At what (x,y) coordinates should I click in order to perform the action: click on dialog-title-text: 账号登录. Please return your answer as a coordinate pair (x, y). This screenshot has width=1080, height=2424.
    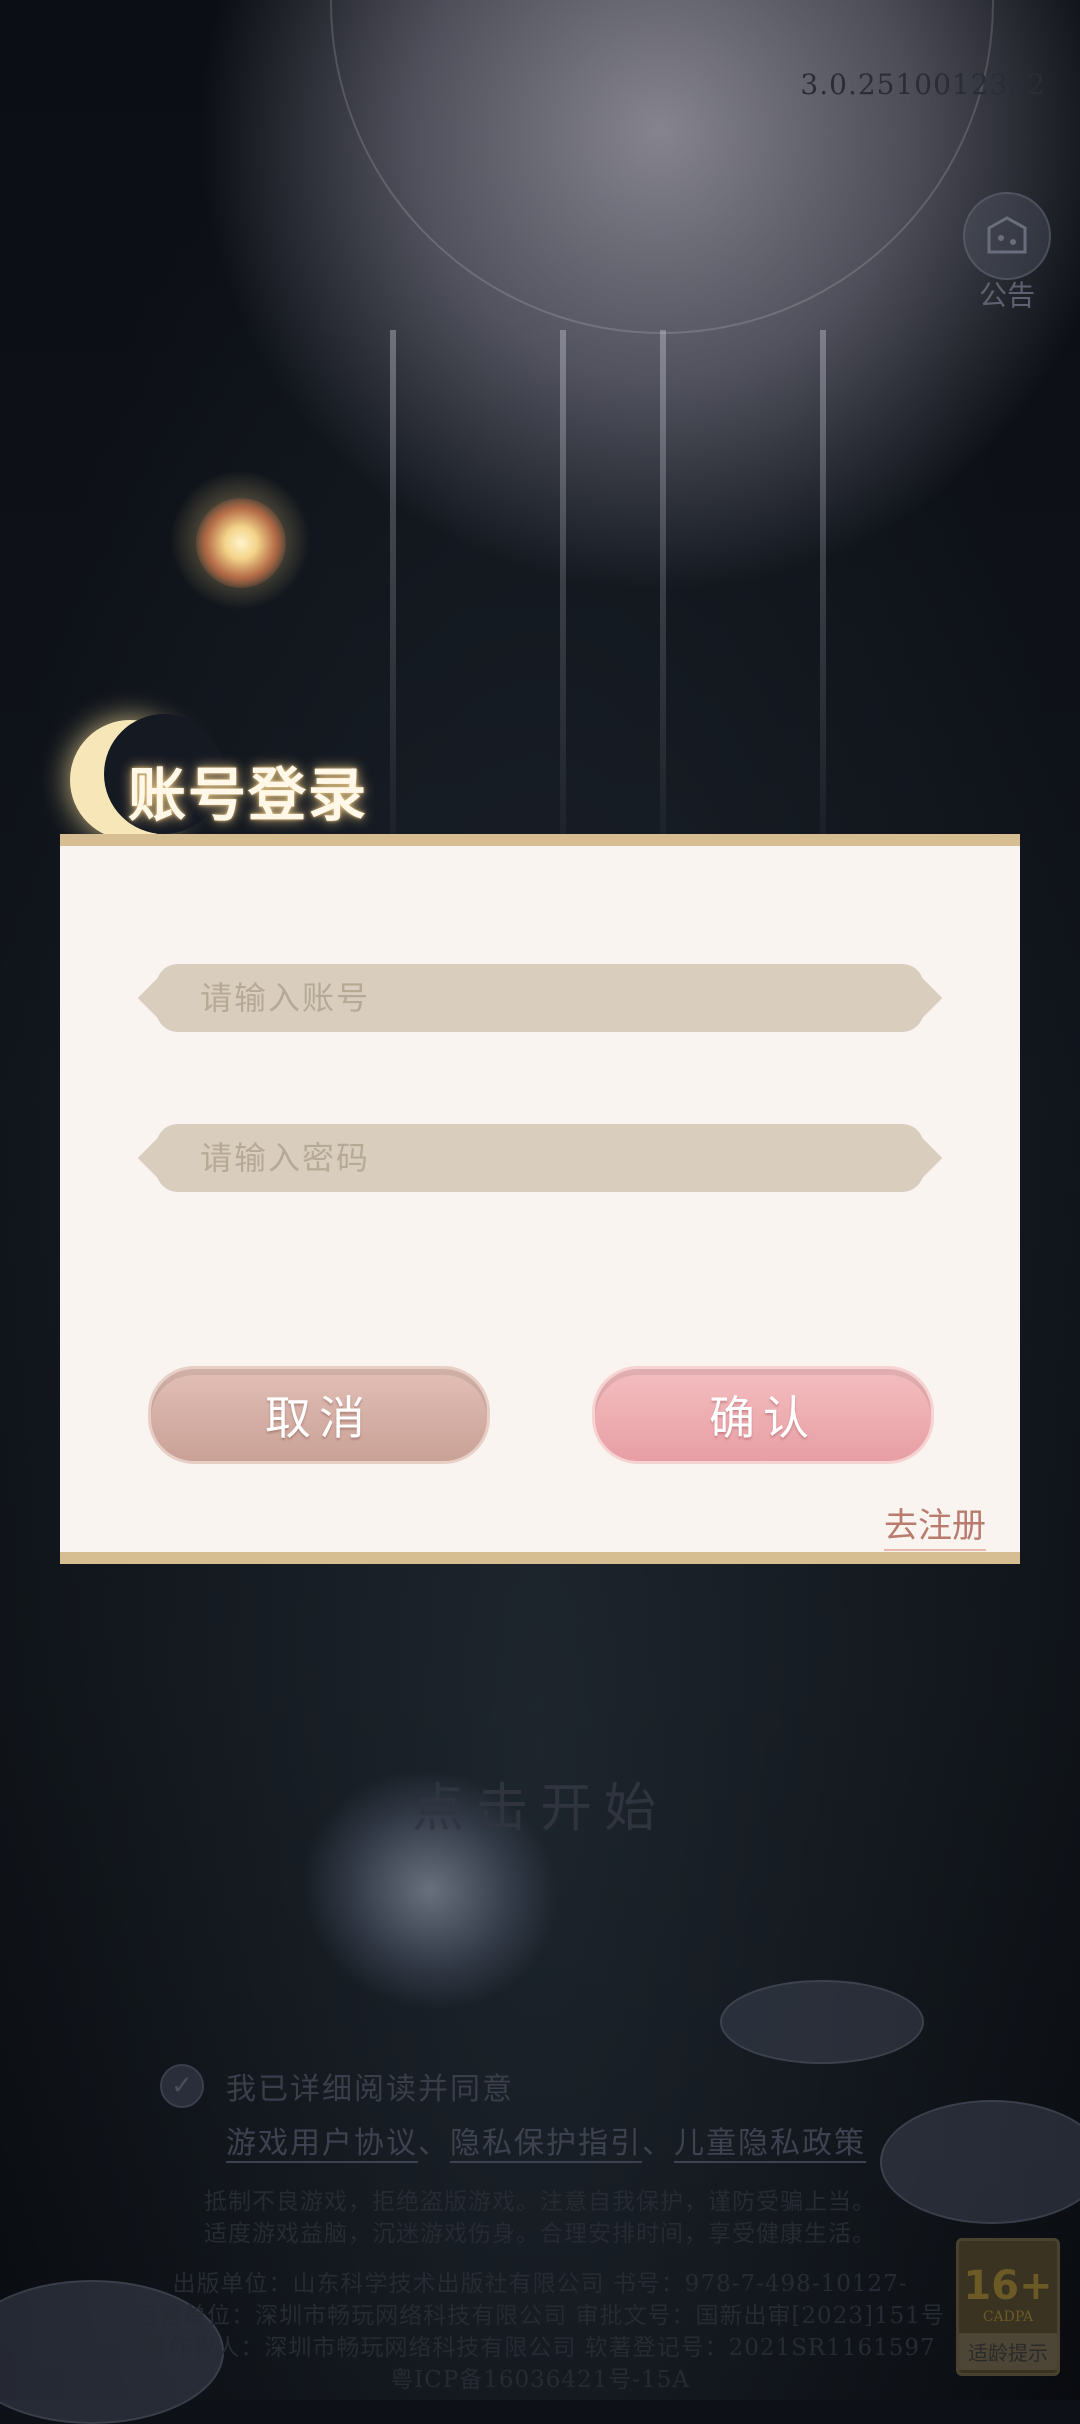
    Looking at the image, I should click on (248, 795).